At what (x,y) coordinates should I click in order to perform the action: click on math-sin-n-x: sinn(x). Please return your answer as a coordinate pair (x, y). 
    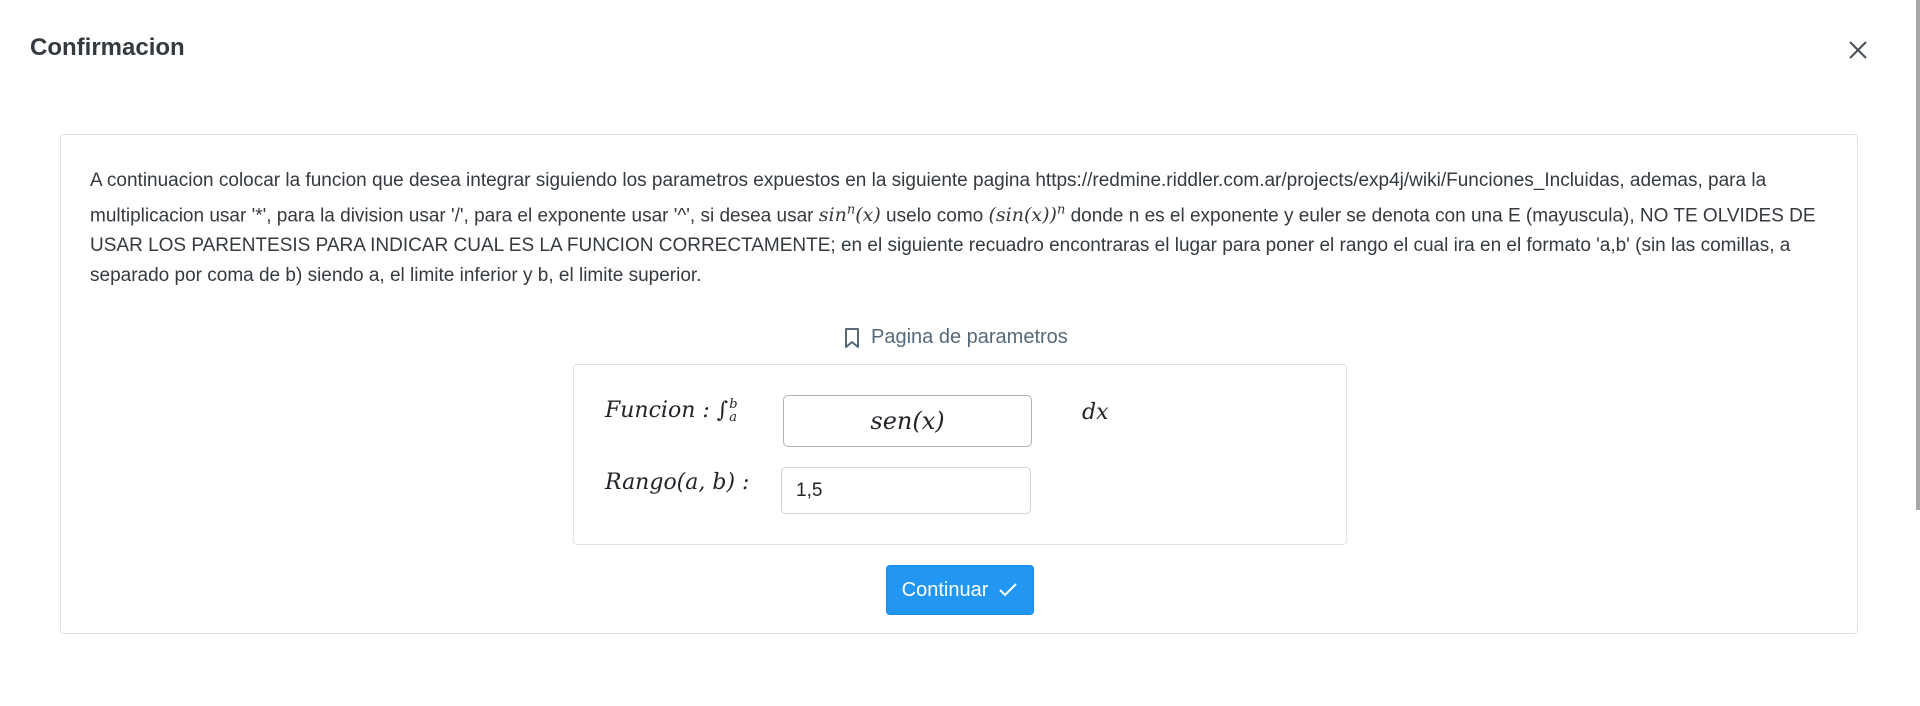
    Looking at the image, I should click on (849, 215).